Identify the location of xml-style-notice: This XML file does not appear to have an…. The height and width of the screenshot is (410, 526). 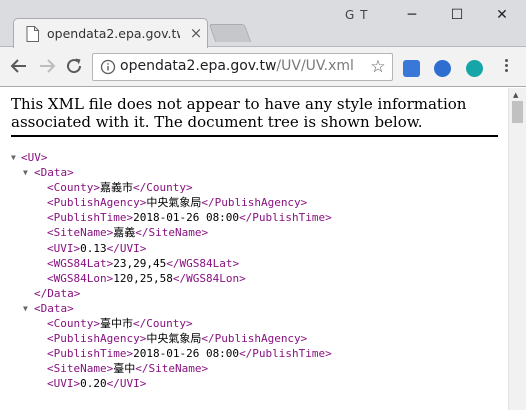
(239, 113).